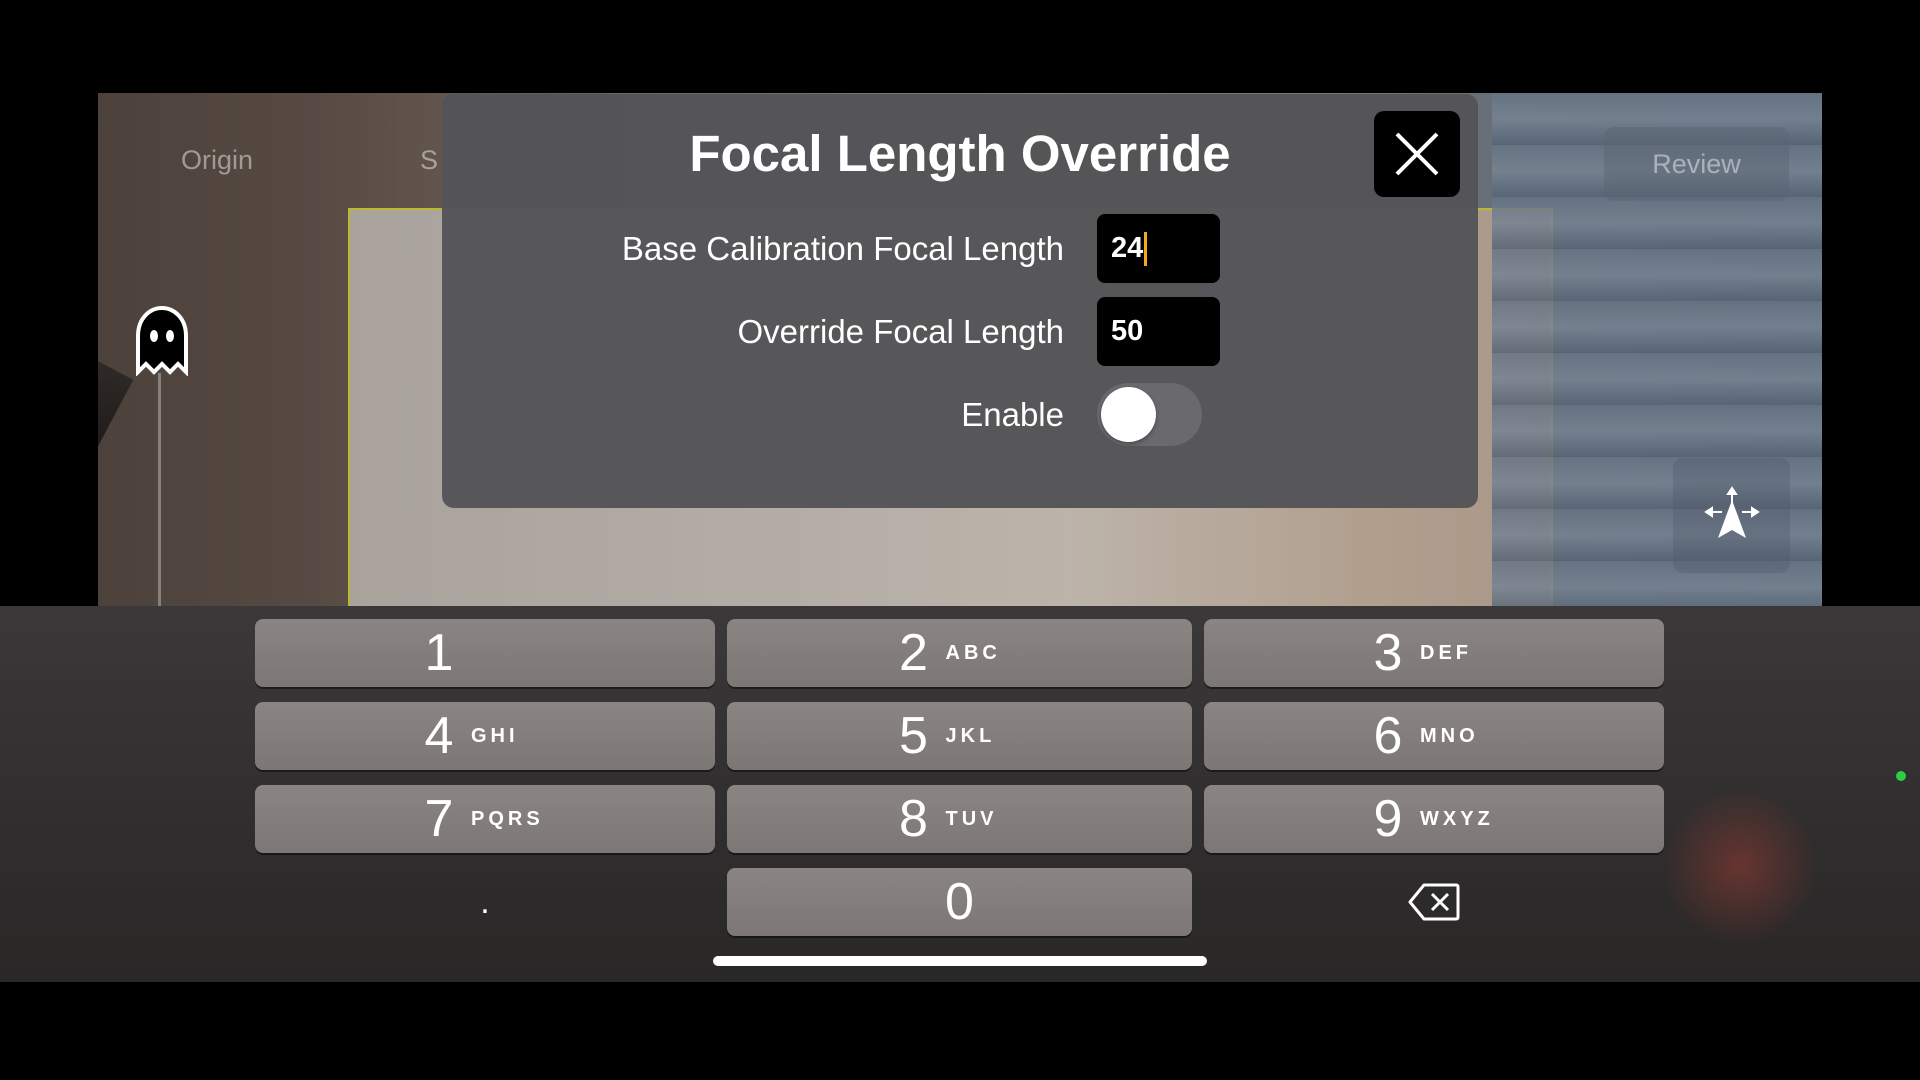 The height and width of the screenshot is (1080, 1920). I want to click on key-6: 6 MNO, so click(1434, 736).